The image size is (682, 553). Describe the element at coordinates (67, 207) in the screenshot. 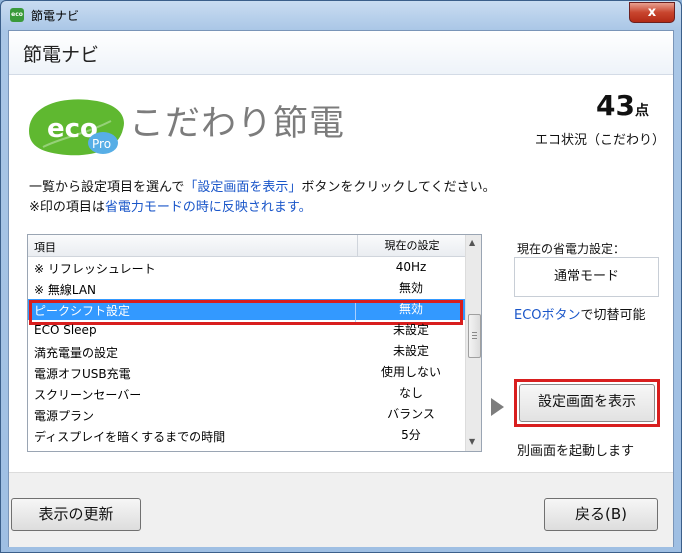

I see `instruction-text: ※印の項目は` at that location.